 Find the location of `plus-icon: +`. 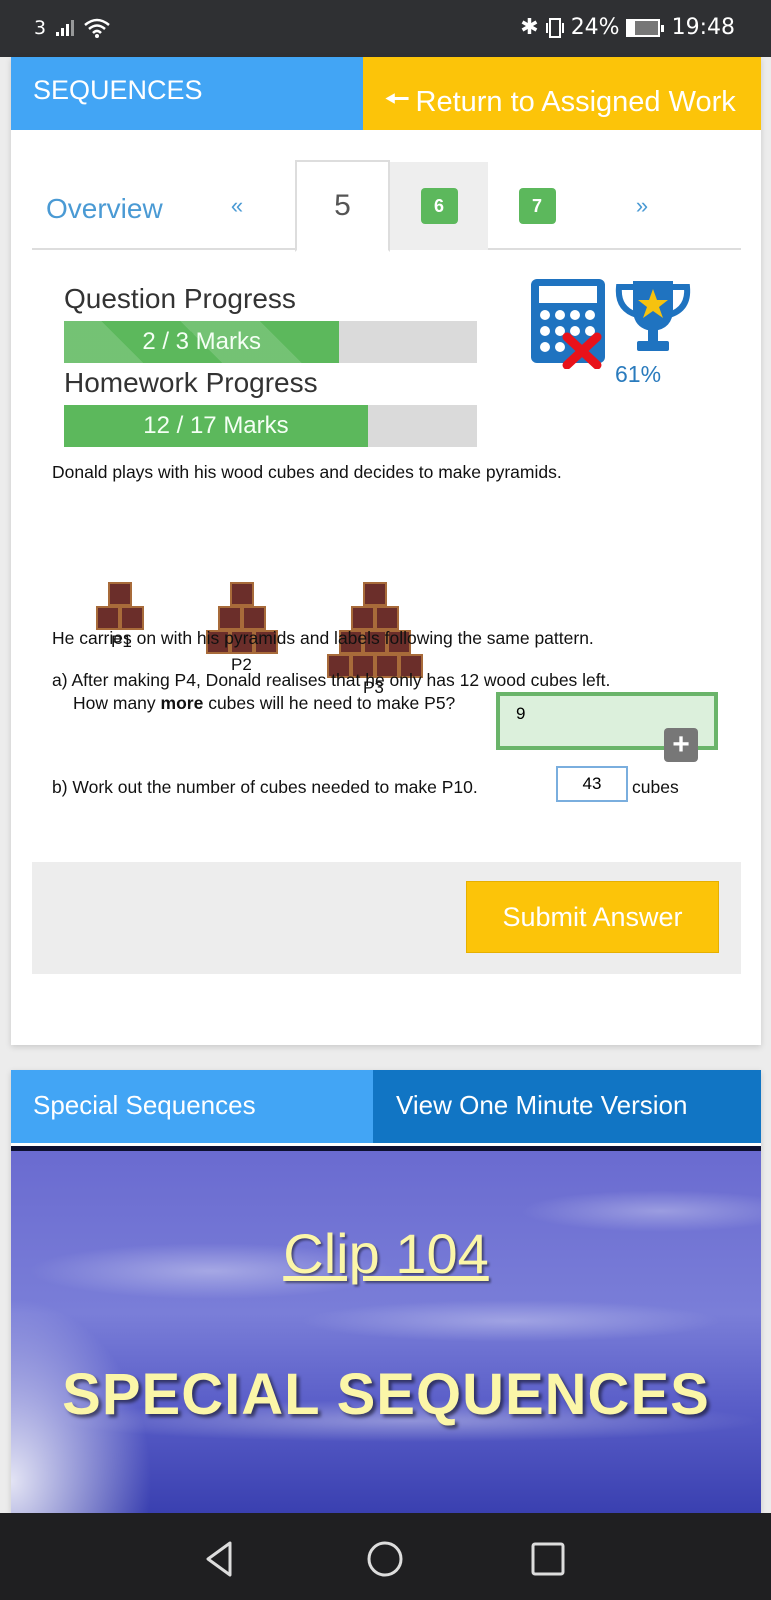

plus-icon: + is located at coordinates (681, 744).